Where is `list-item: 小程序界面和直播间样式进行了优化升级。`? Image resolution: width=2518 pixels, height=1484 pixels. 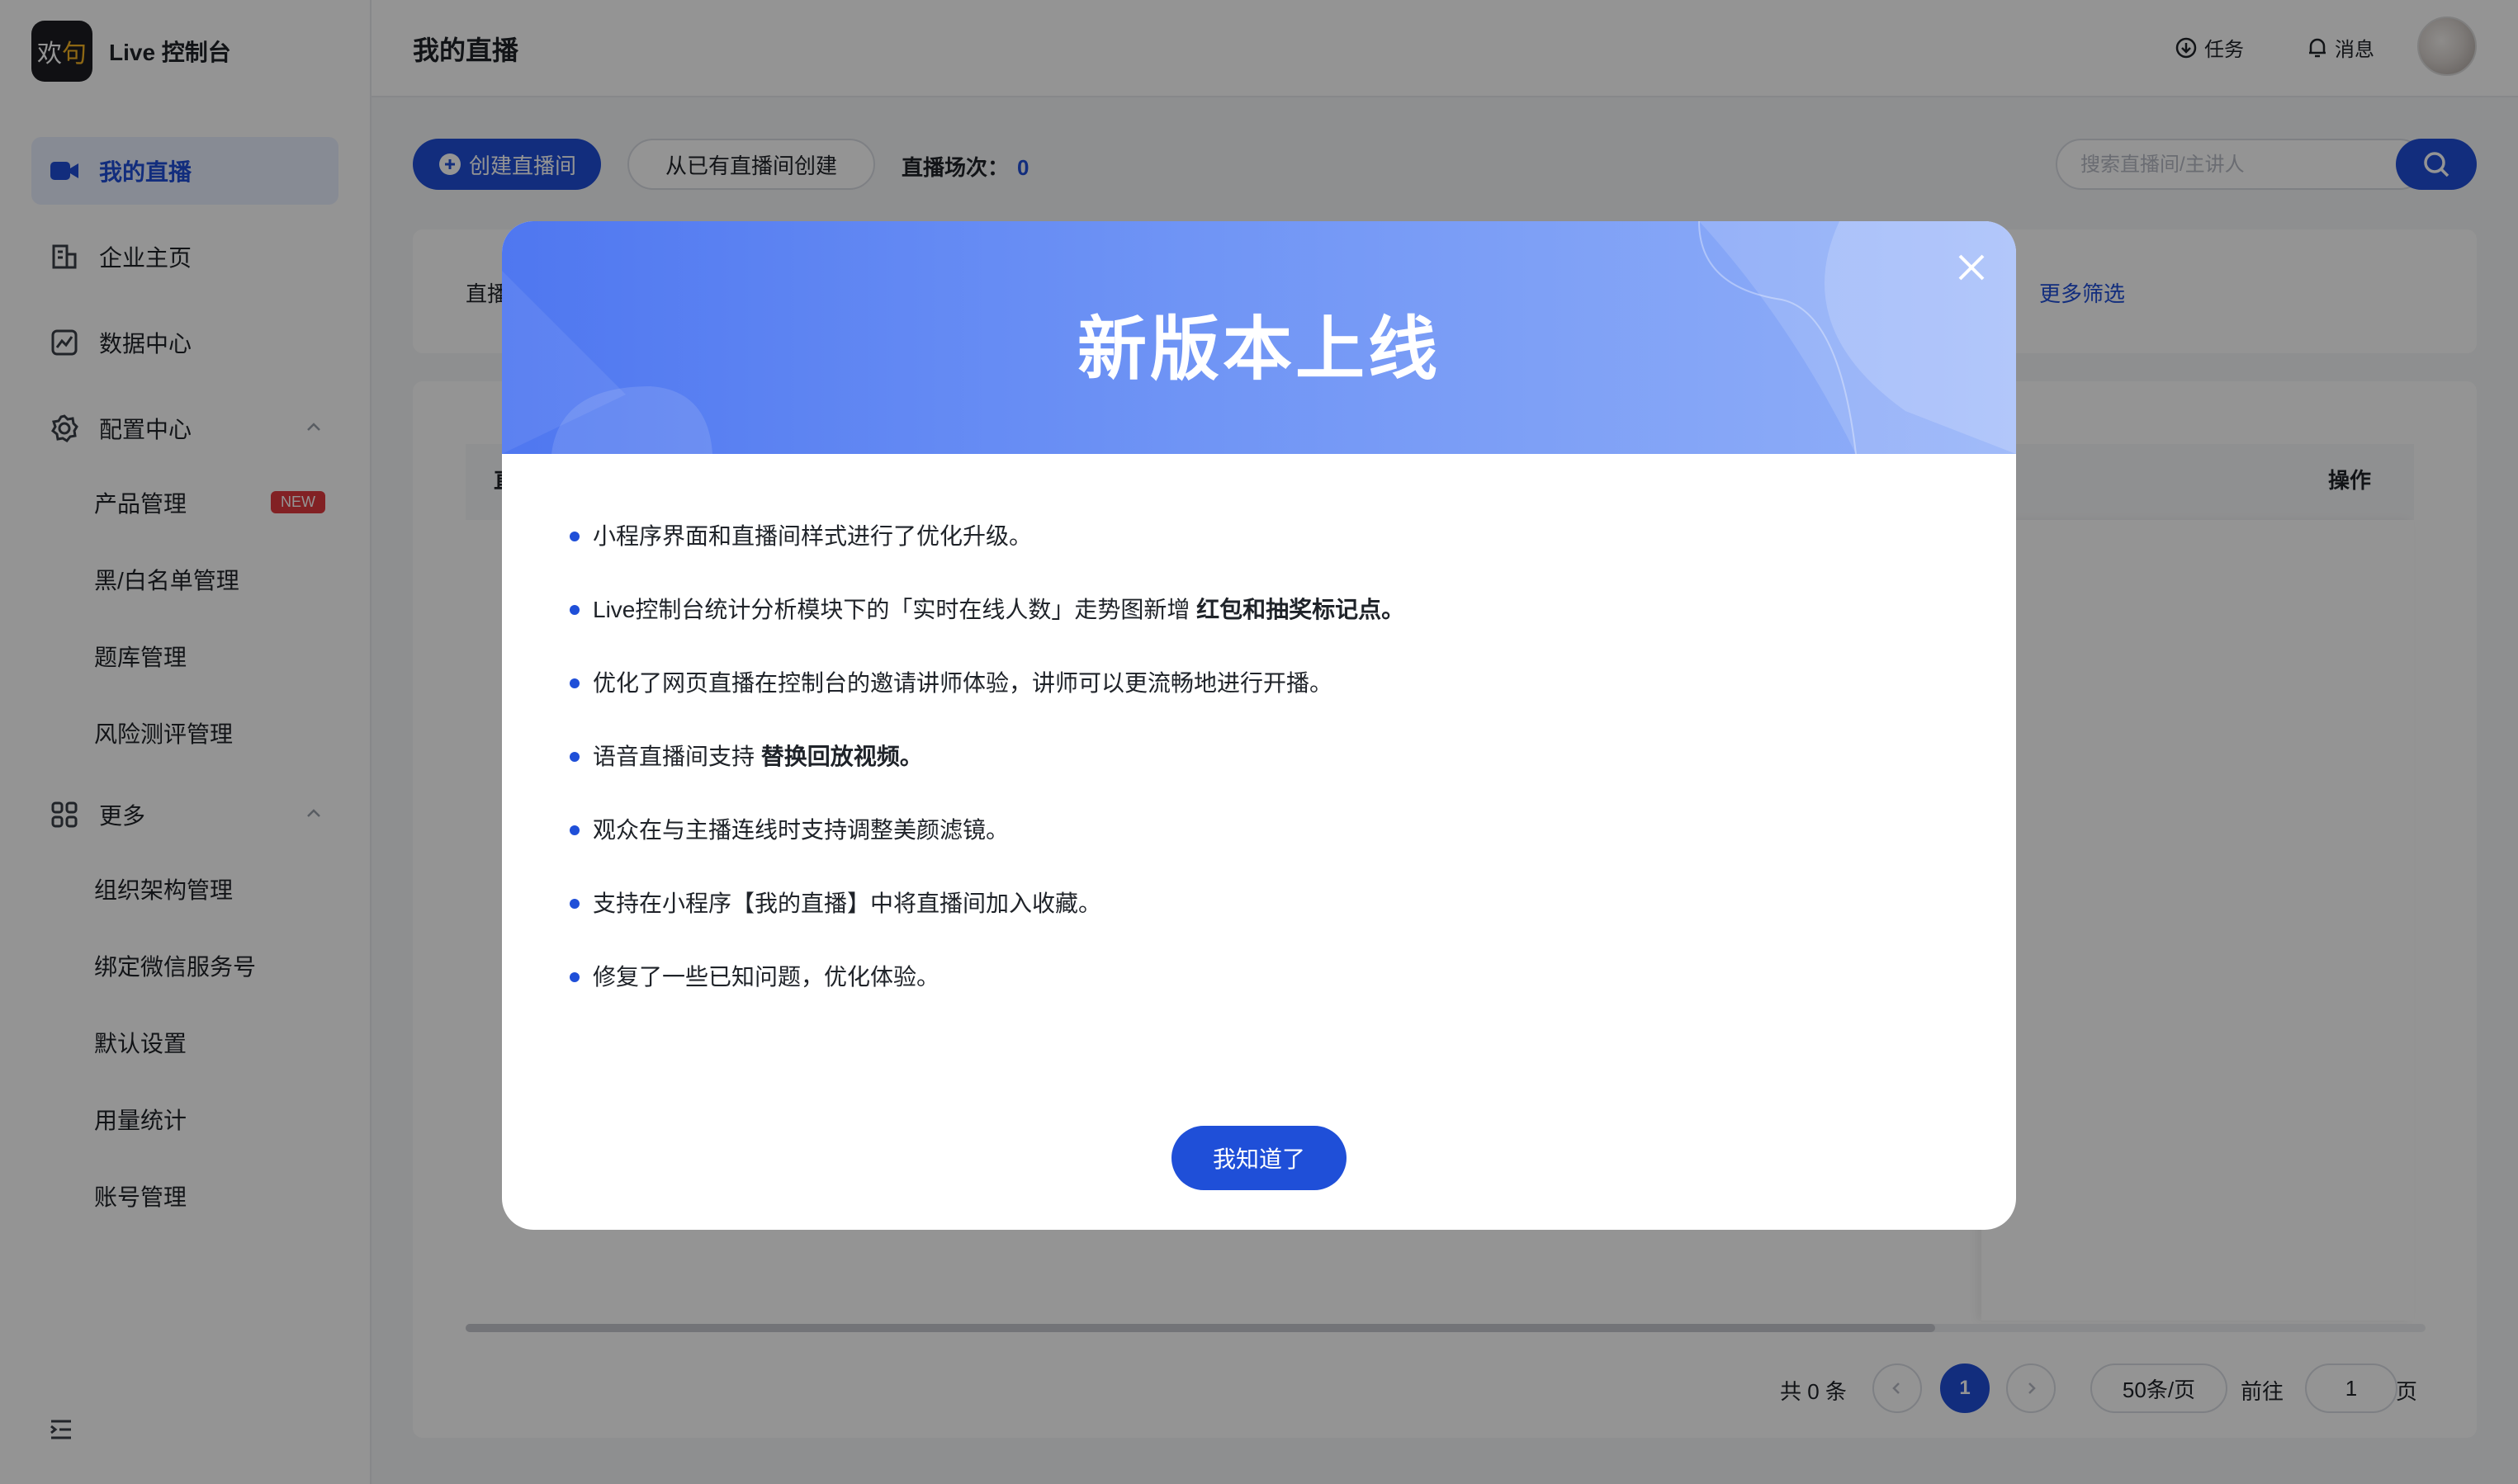 list-item: 小程序界面和直播间样式进行了优化升级。 is located at coordinates (1263, 556).